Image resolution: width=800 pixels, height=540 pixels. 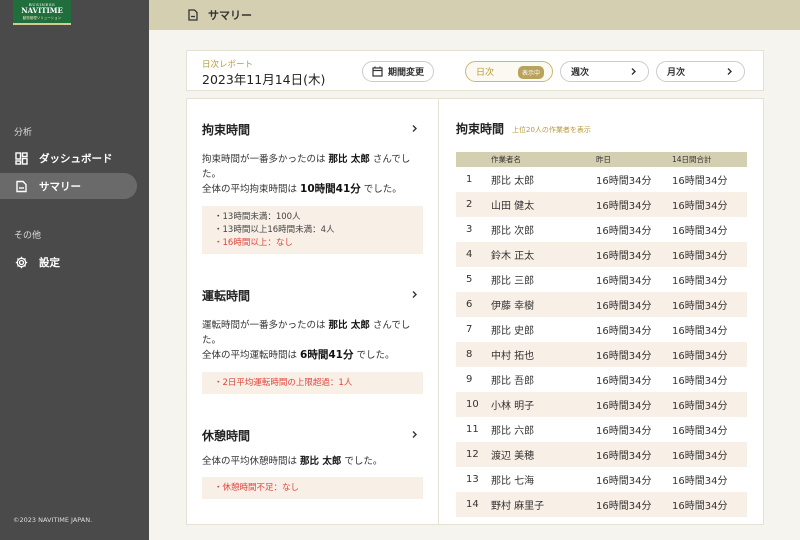 What do you see at coordinates (68, 262) in the screenshot?
I see `sidebar-item-settings: 設定` at bounding box center [68, 262].